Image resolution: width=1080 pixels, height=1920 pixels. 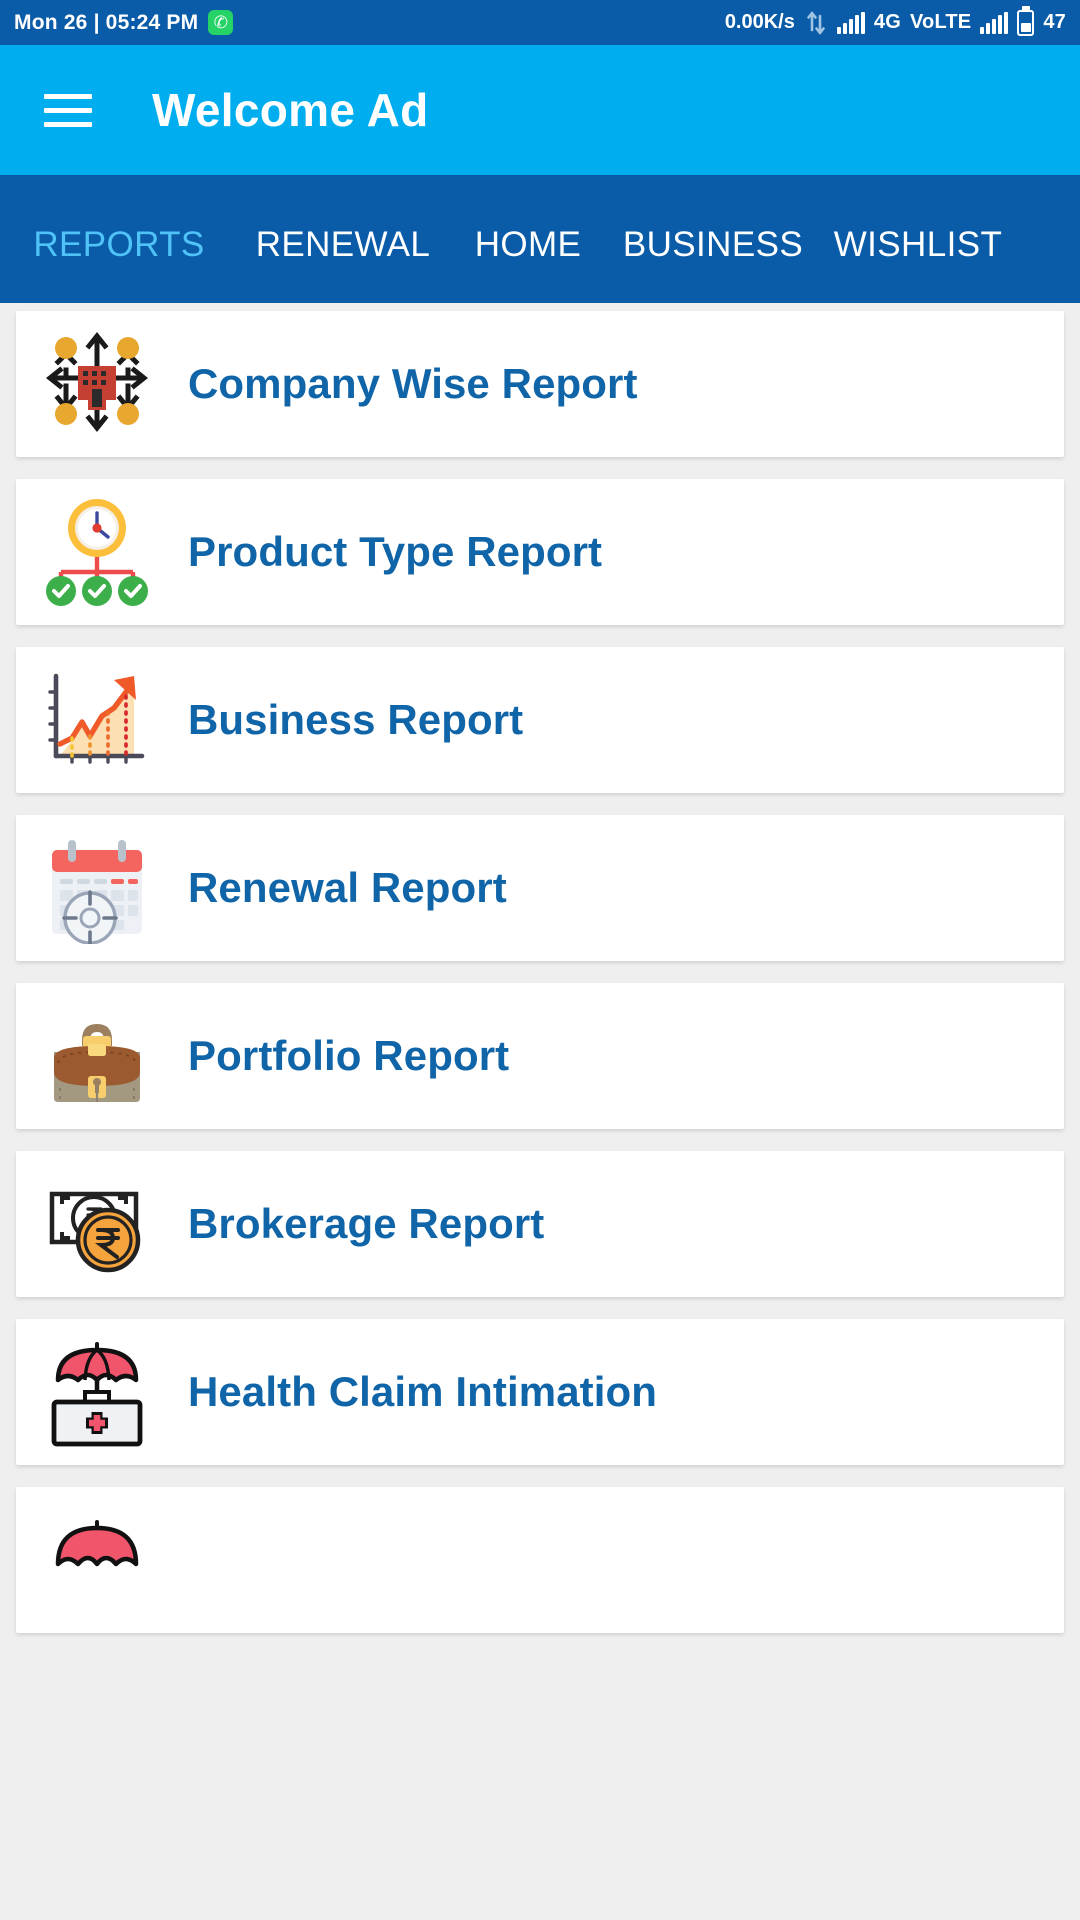 I want to click on report-card, so click(x=540, y=1560).